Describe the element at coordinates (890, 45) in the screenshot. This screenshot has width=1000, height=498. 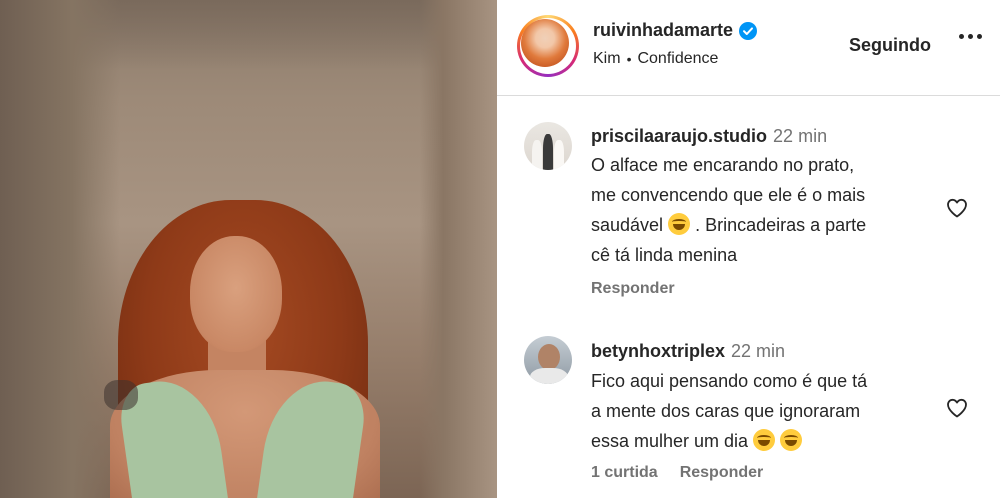
I see `following-button: Seguindo` at that location.